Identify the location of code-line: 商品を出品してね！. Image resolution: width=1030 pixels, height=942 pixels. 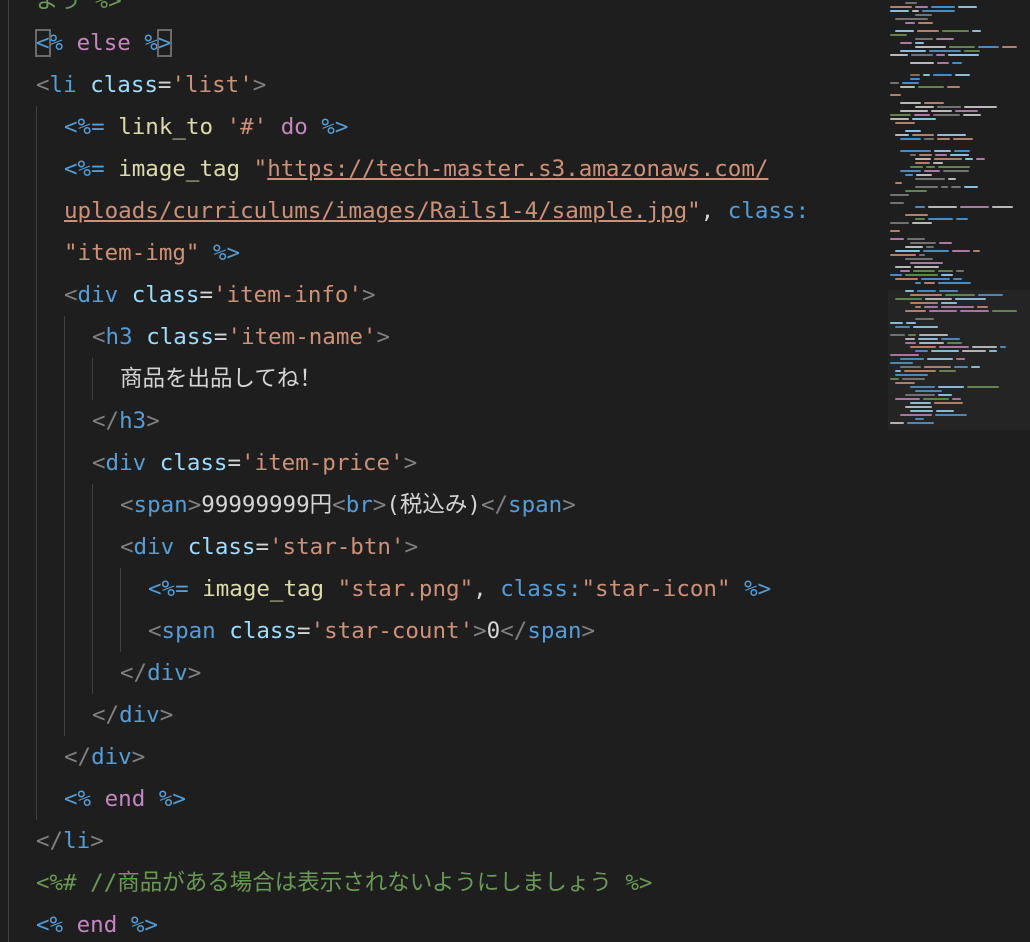
(435, 379).